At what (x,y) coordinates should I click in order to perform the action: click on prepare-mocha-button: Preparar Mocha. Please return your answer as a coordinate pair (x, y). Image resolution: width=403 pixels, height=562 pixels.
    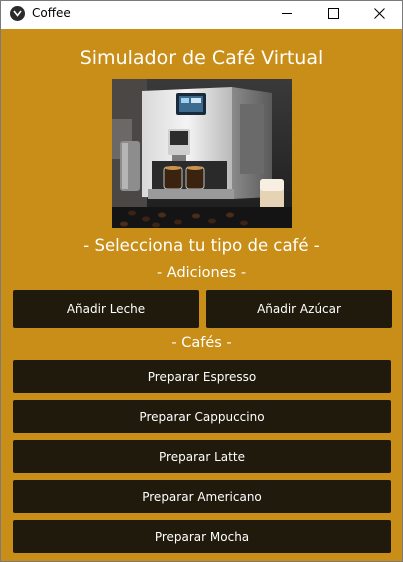
    Looking at the image, I should click on (202, 536).